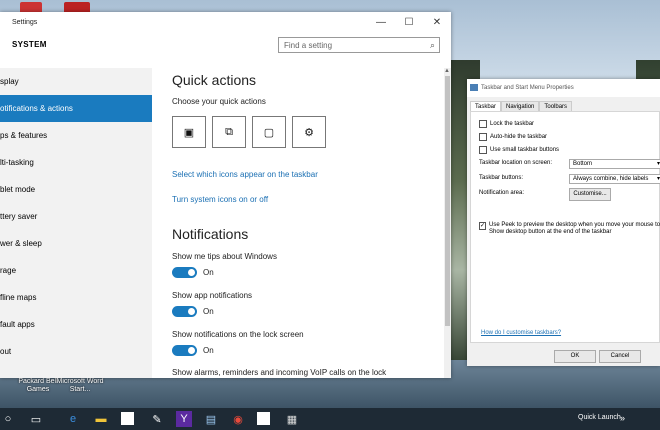 This screenshot has height=430, width=660. What do you see at coordinates (184, 272) in the screenshot?
I see `tips-toggle` at bounding box center [184, 272].